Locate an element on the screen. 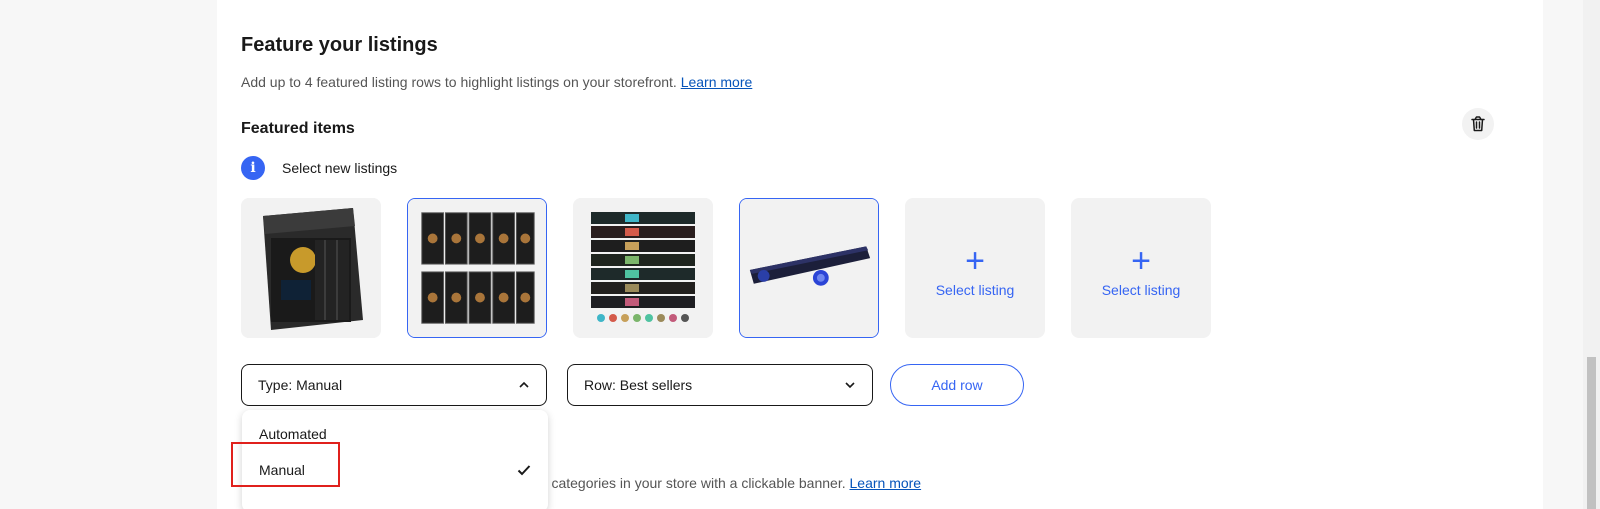 Image resolution: width=1600 pixels, height=509 pixels. page-scrollbar is located at coordinates (1591, 254).